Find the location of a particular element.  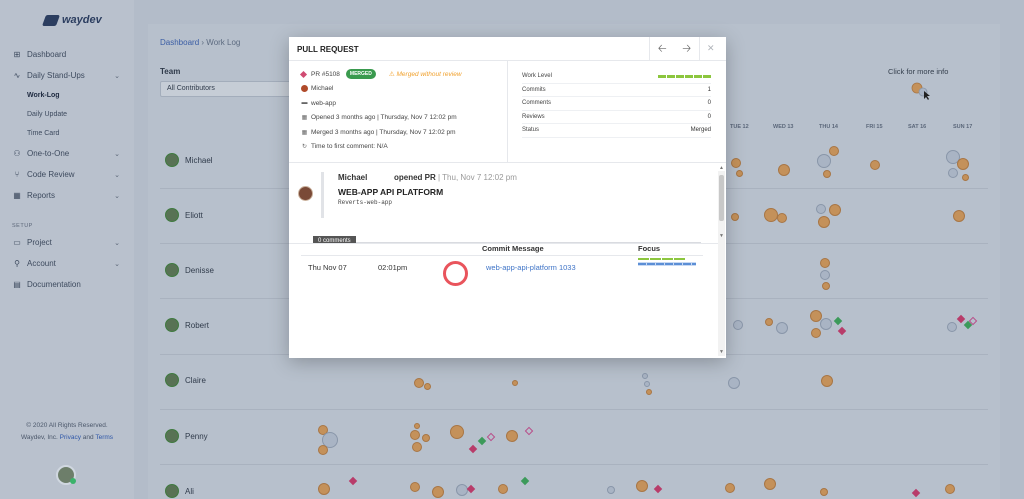

terms-link: Terms is located at coordinates (104, 437).